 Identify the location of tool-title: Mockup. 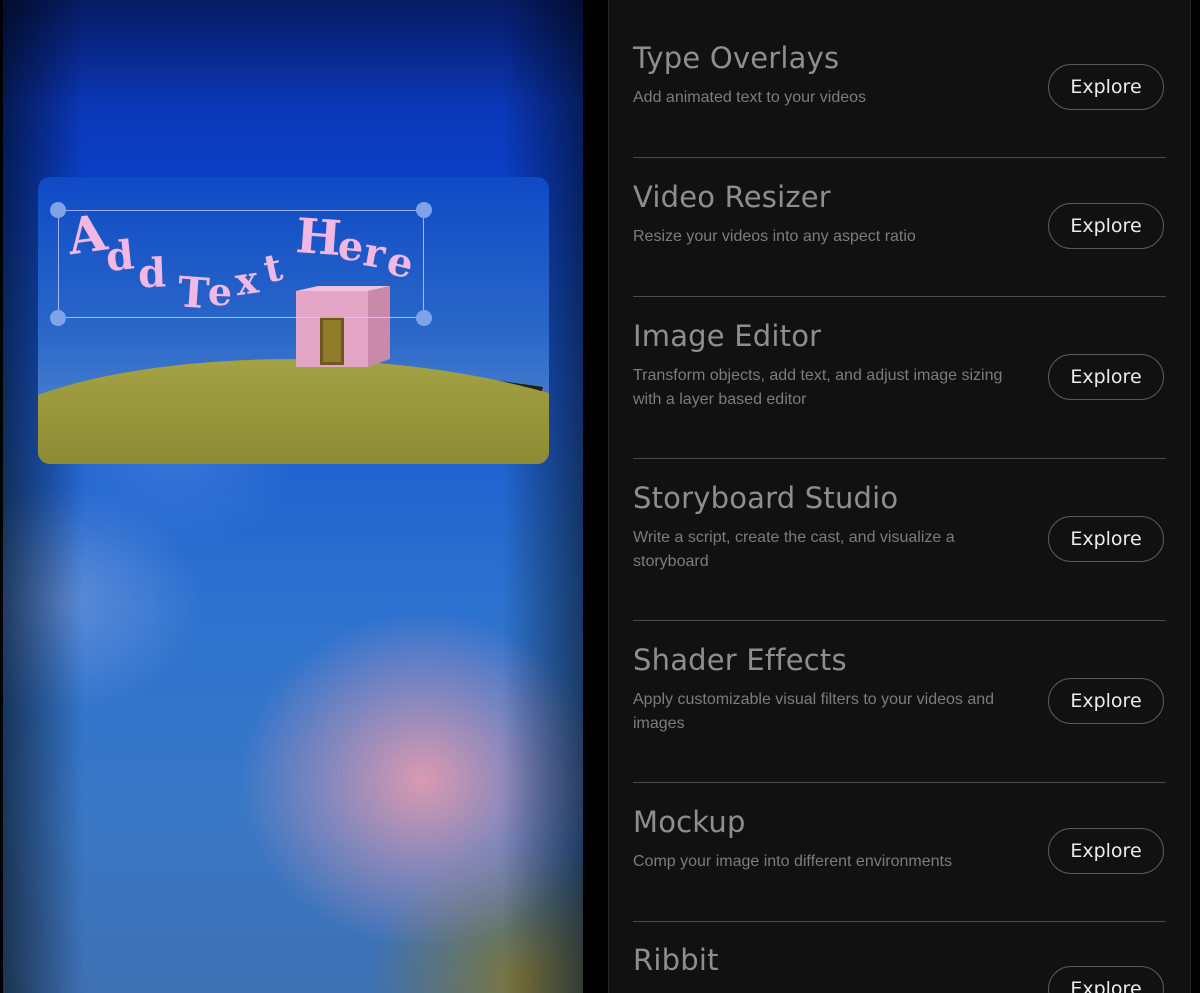
(689, 822).